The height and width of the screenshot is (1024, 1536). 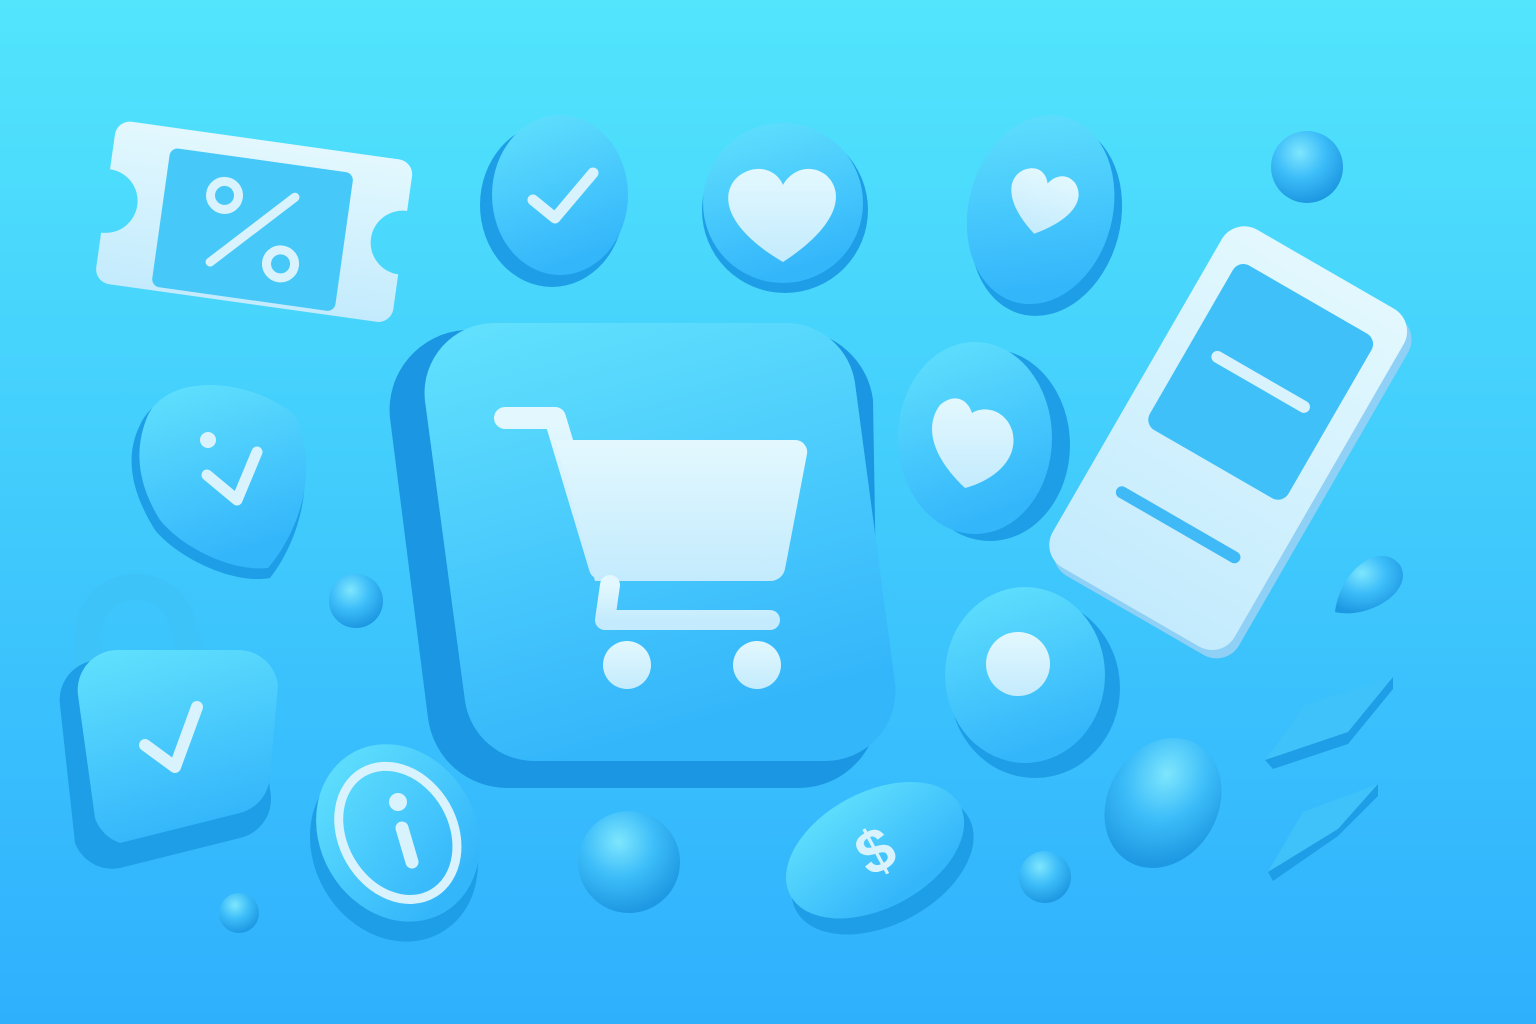 I want to click on info-dot, so click(x=398, y=802).